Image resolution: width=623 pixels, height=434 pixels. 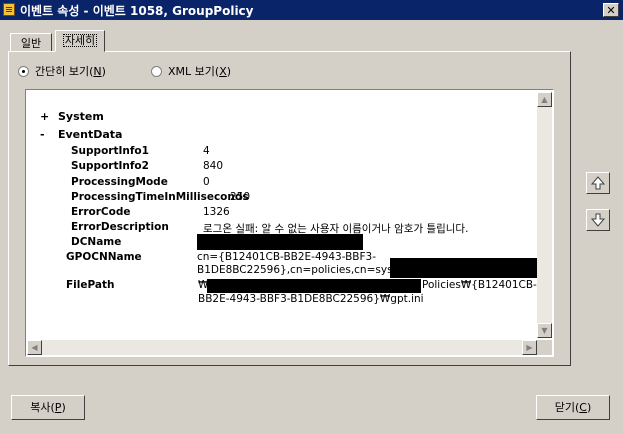 What do you see at coordinates (200, 71) in the screenshot?
I see `xml-view-label: XML 보기(X)` at bounding box center [200, 71].